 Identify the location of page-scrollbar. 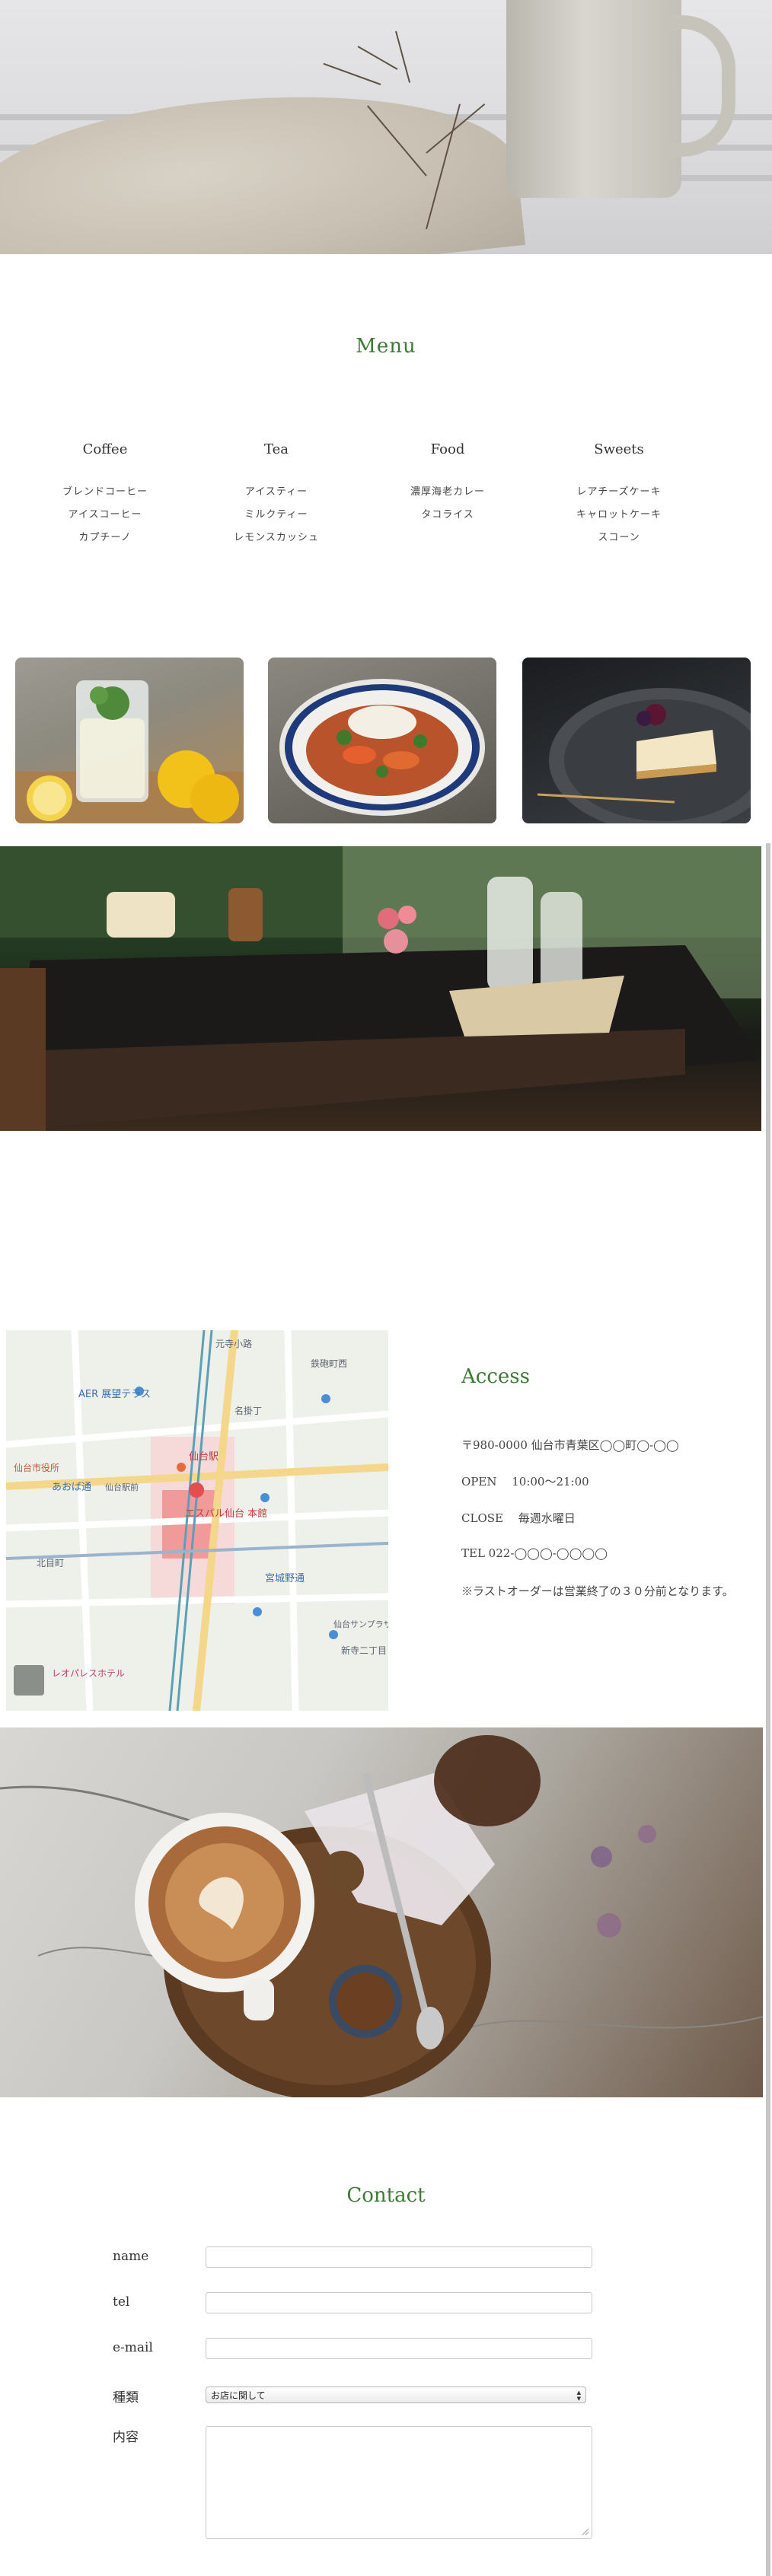
(768, 1709).